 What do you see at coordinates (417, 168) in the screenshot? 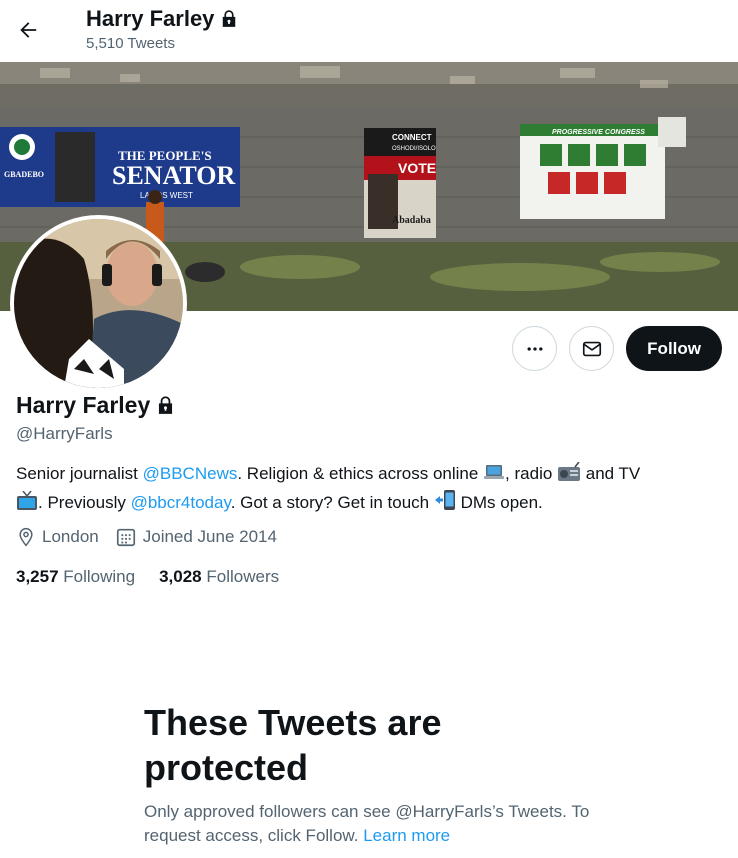
I see `svg-text: VOTE` at bounding box center [417, 168].